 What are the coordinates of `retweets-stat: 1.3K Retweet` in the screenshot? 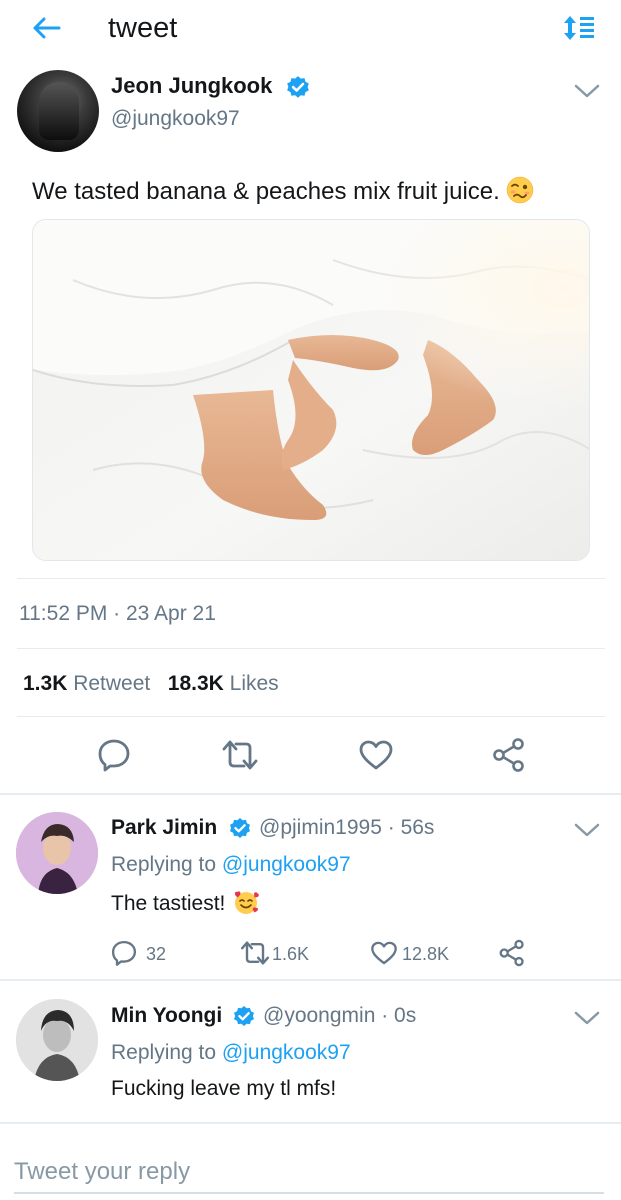 It's located at (86, 683).